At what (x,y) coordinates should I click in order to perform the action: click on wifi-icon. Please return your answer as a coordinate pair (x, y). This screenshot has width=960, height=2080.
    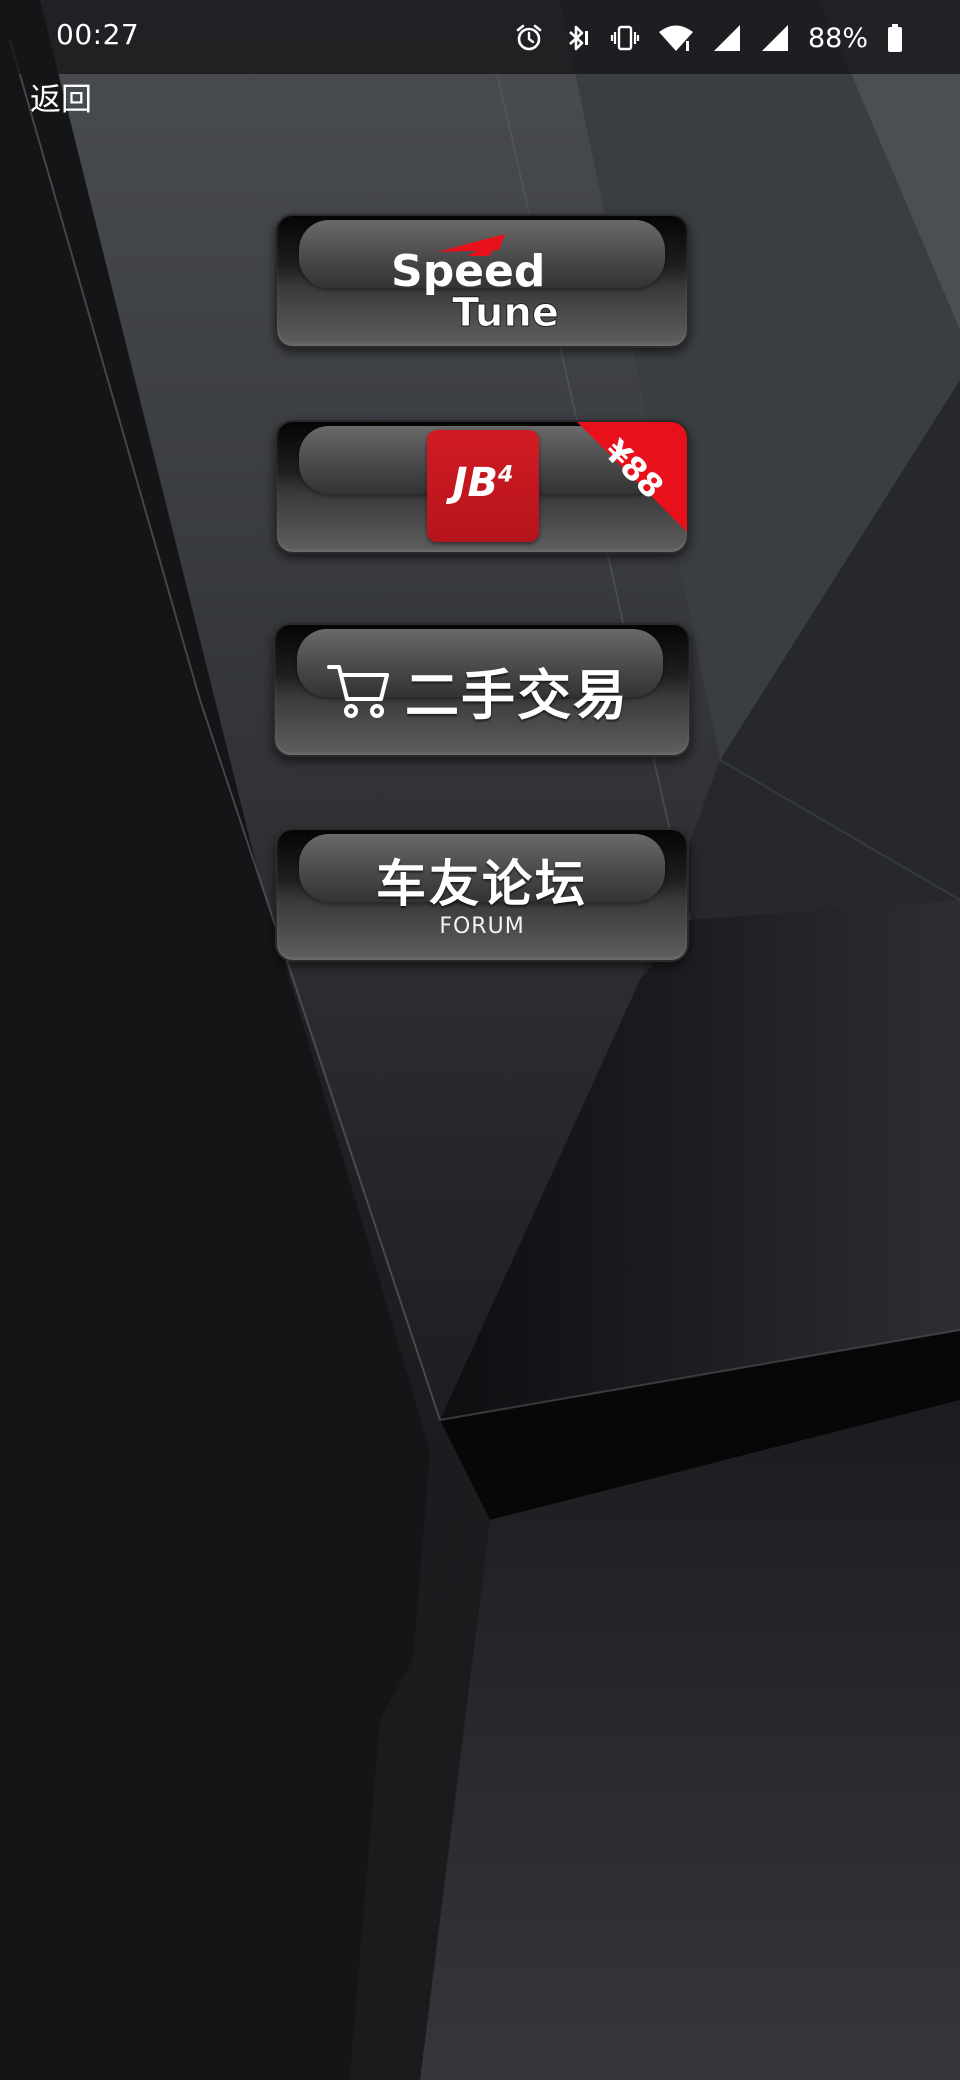
    Looking at the image, I should click on (675, 38).